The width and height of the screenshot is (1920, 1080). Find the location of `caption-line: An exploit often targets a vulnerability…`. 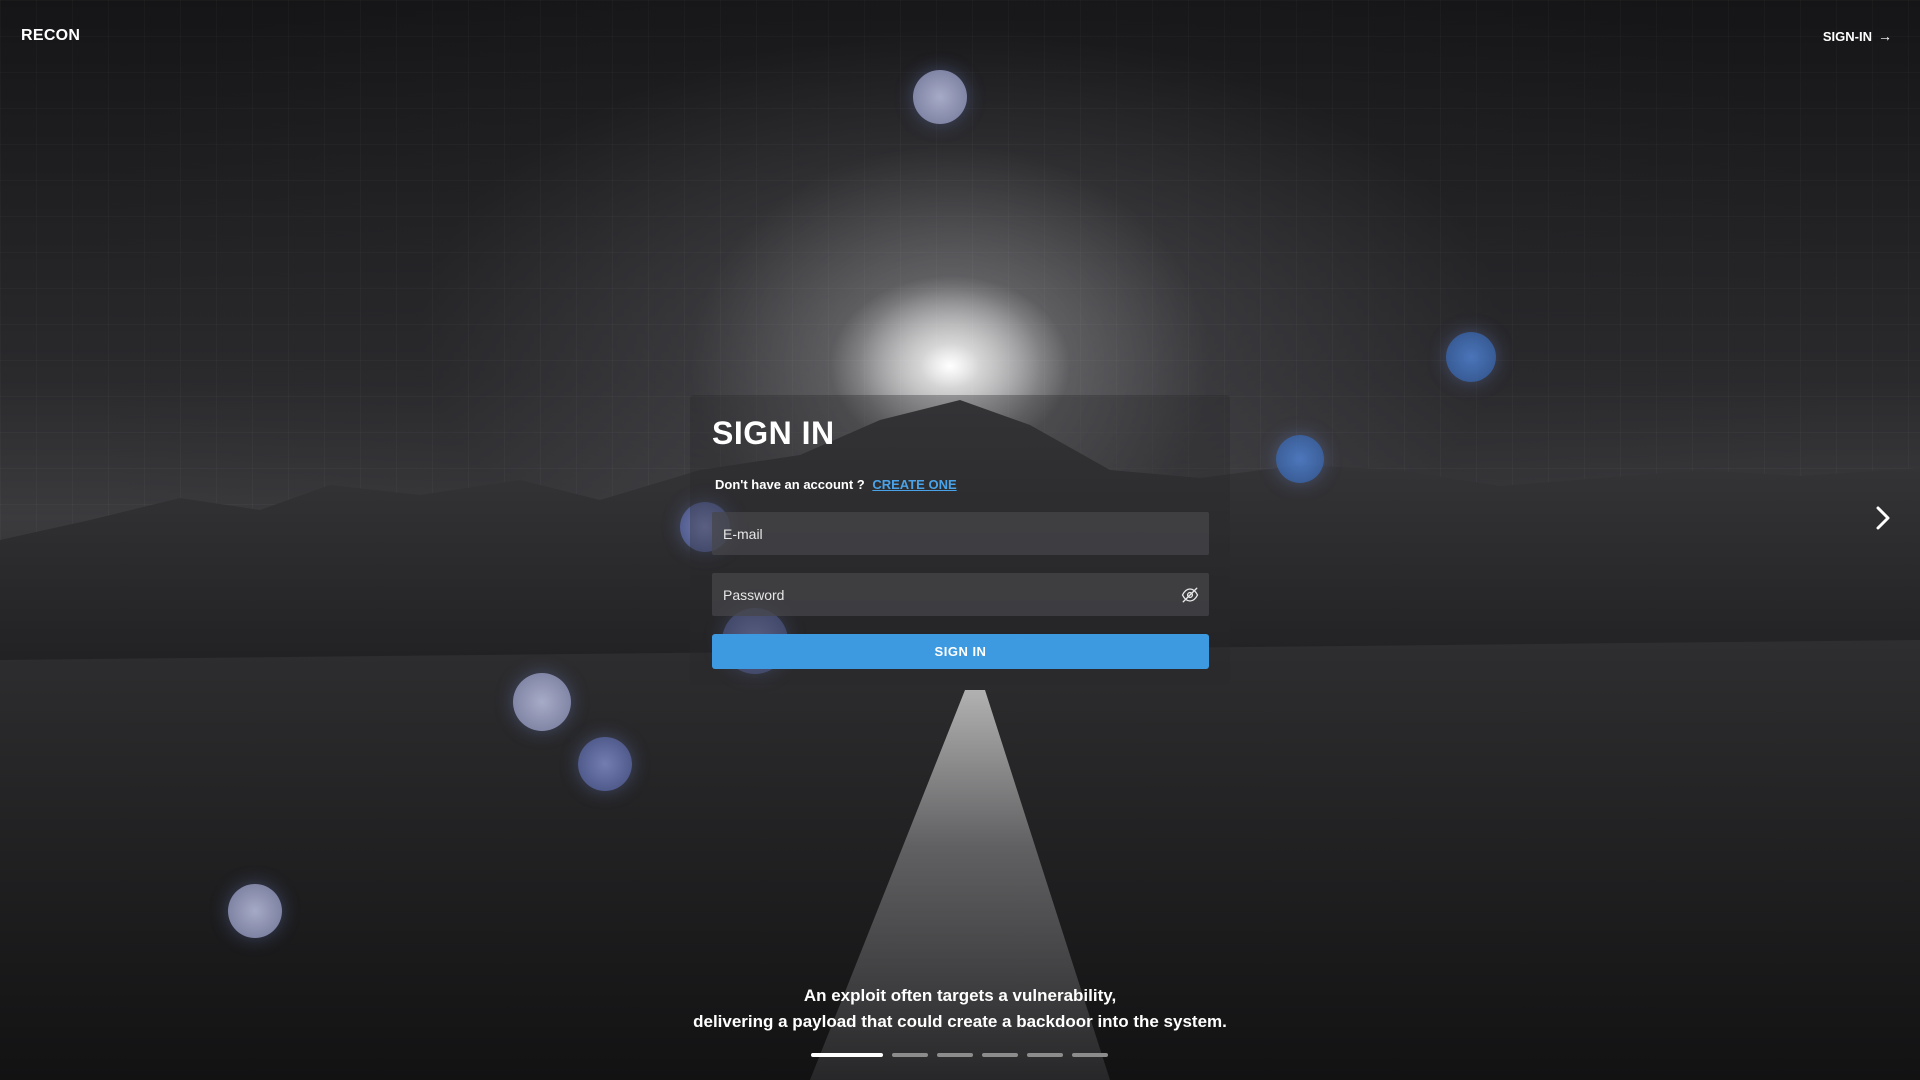

caption-line: An exploit often targets a vulnerability… is located at coordinates (960, 995).